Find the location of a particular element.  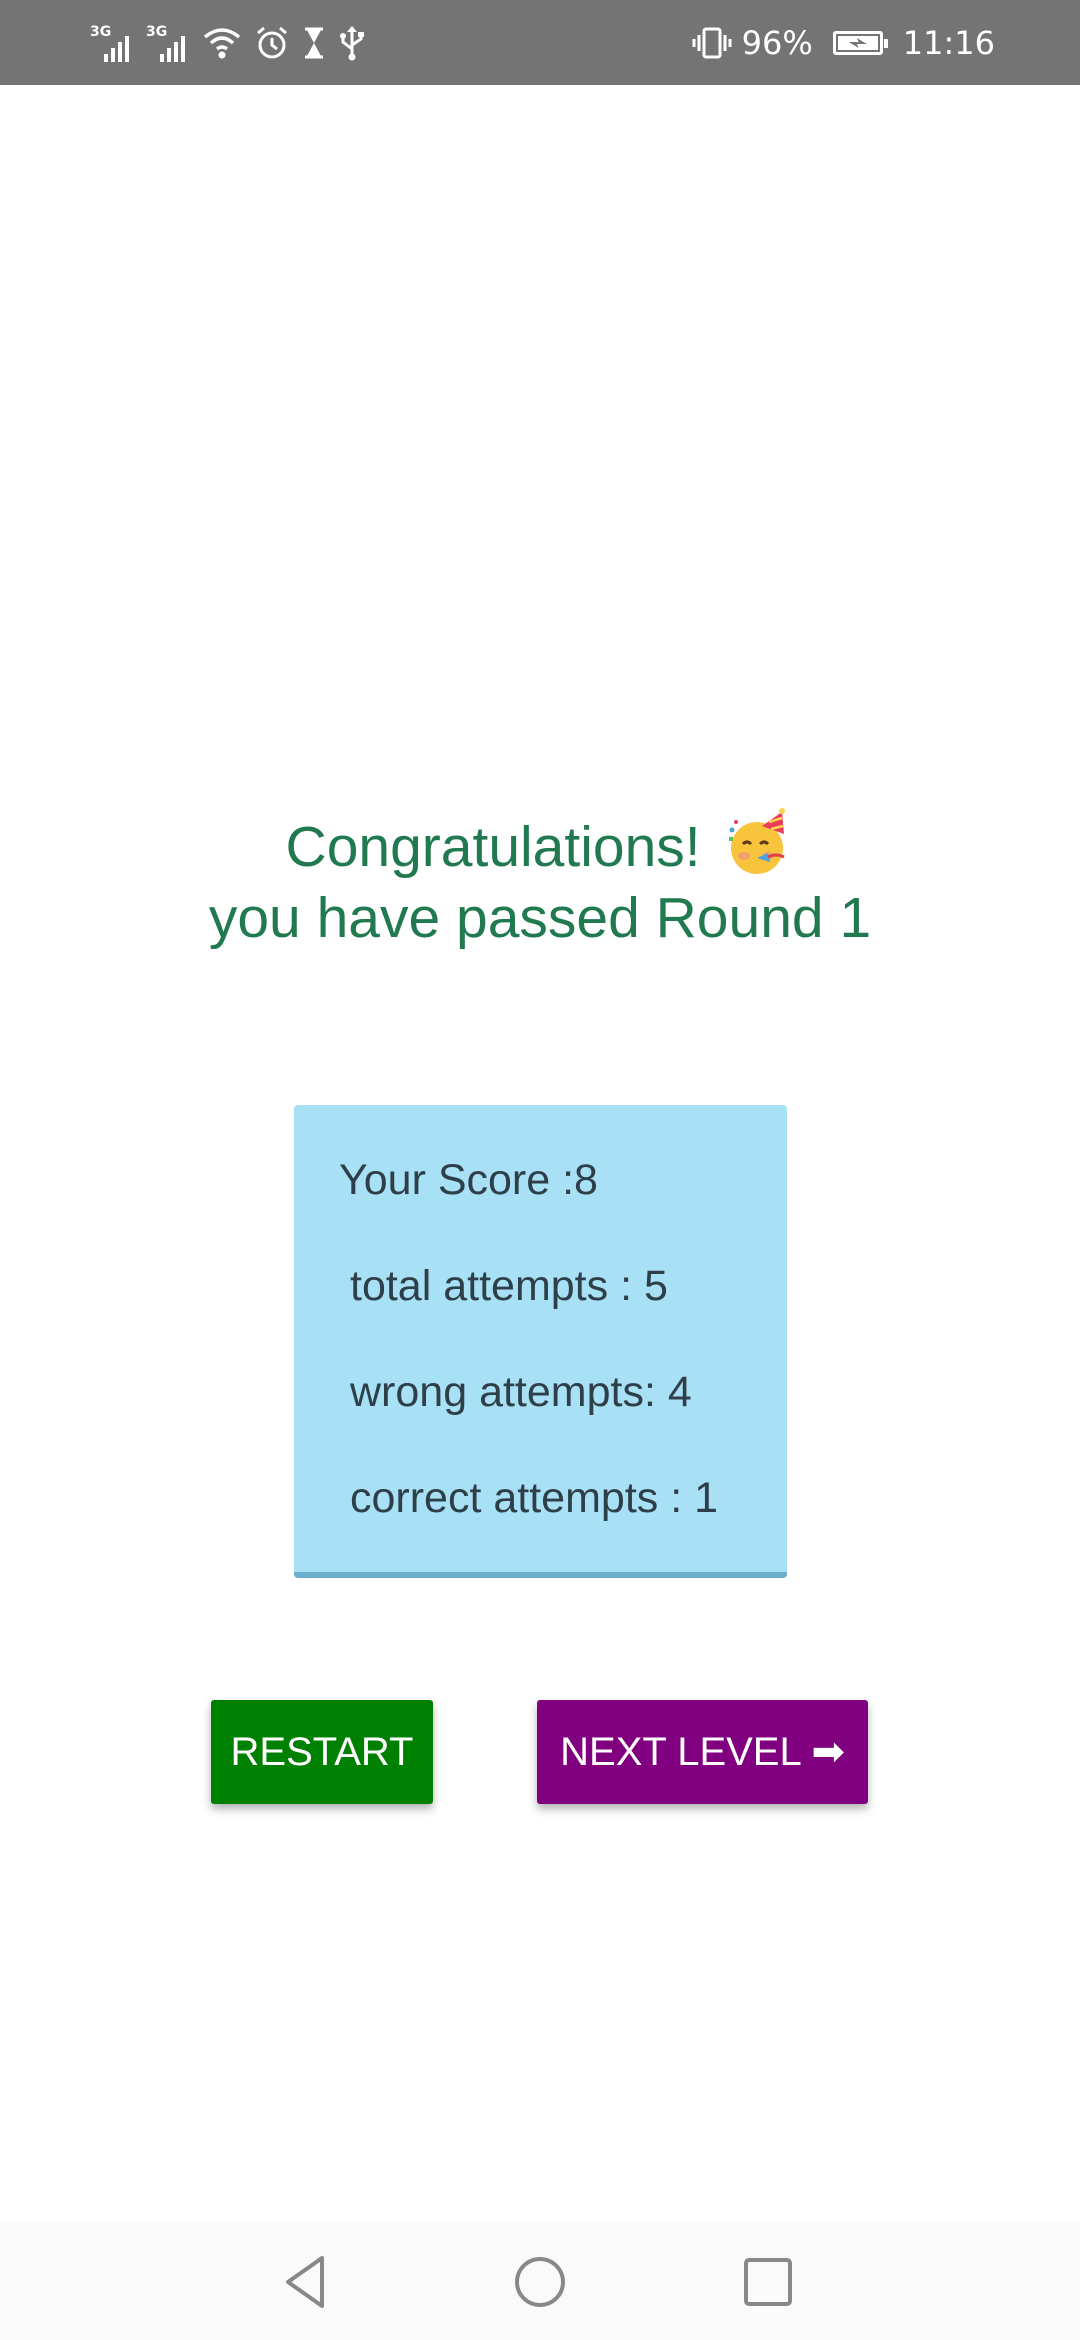

correct-attempts-text: correct attempts : 1 is located at coordinates (534, 1498).